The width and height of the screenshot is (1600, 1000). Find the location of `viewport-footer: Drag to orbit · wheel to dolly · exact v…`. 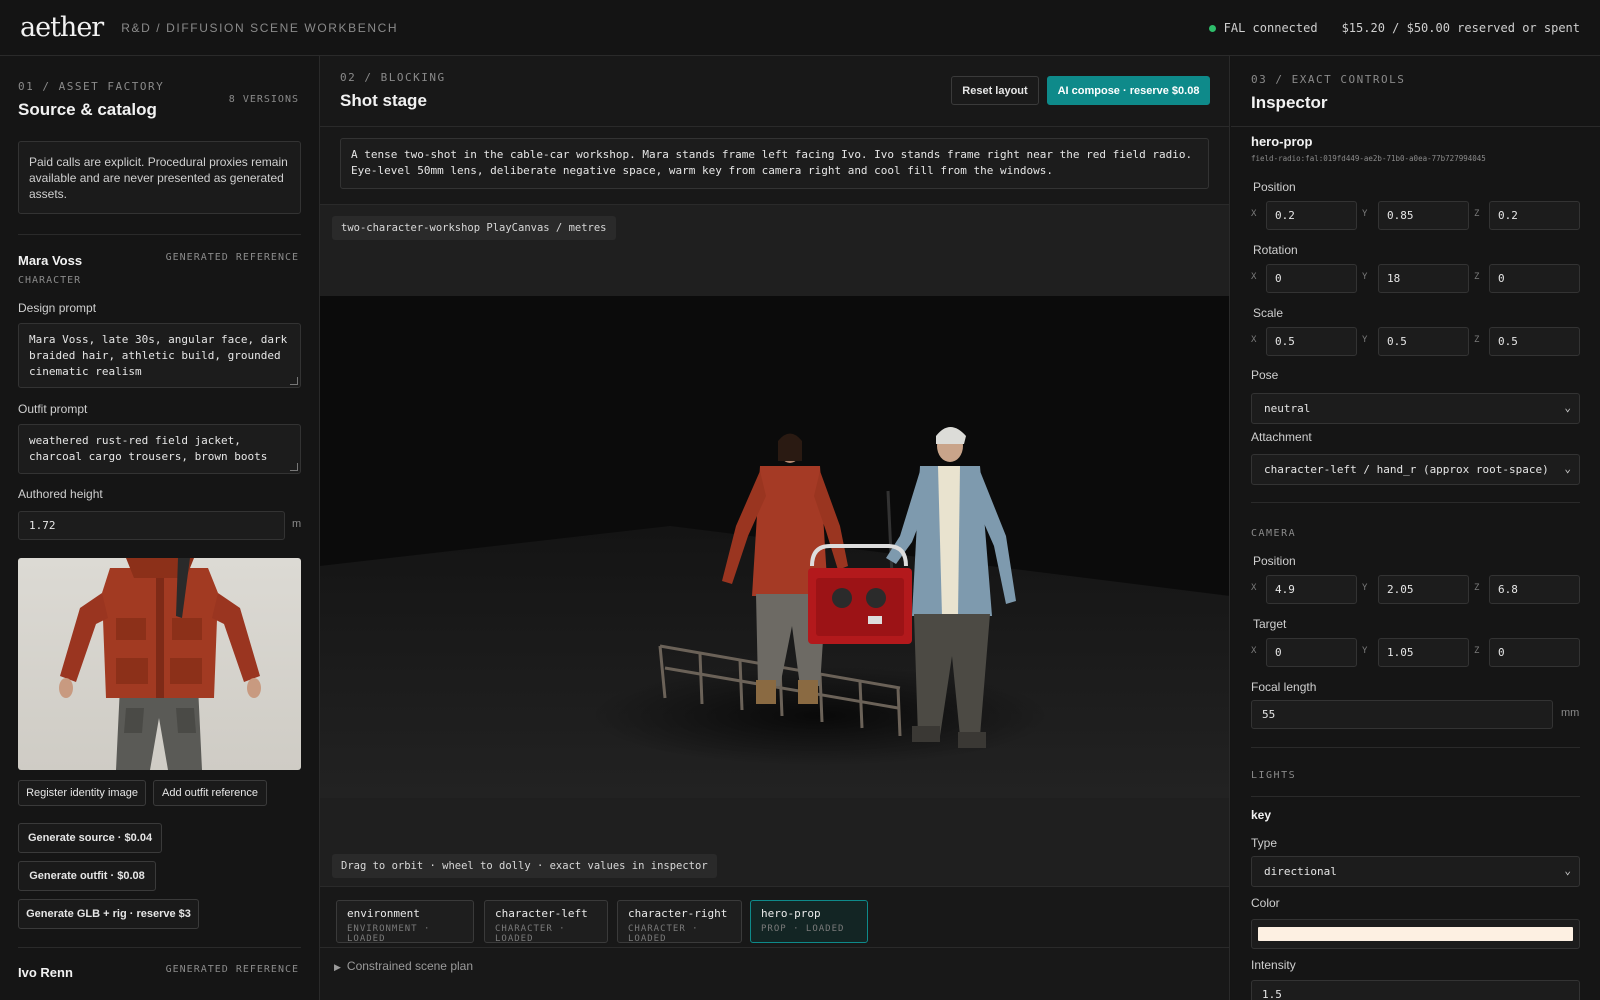

viewport-footer: Drag to orbit · wheel to dolly · exact v… is located at coordinates (774, 842).